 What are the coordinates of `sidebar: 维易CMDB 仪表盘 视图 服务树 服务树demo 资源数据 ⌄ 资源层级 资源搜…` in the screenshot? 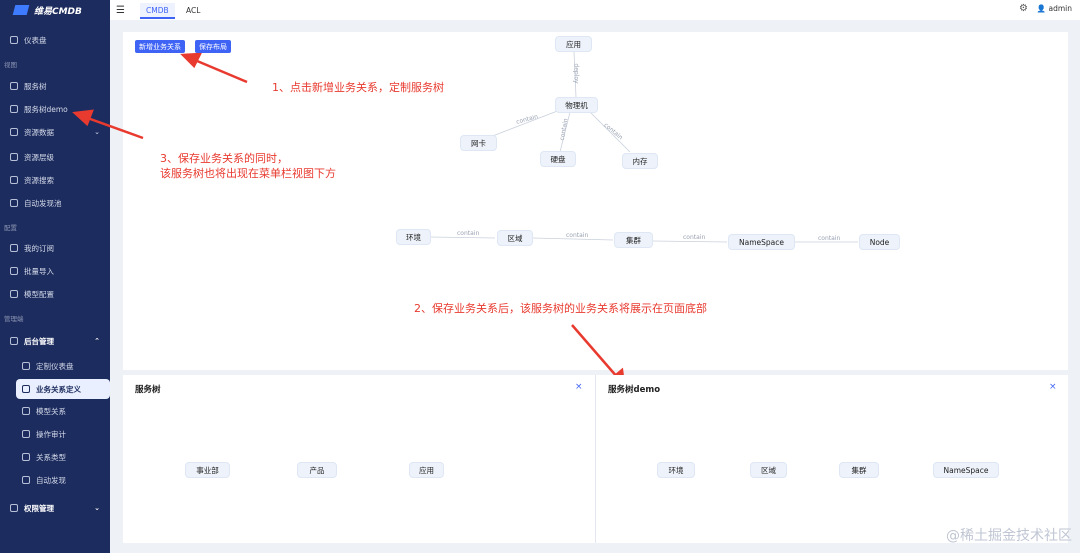 It's located at (55, 276).